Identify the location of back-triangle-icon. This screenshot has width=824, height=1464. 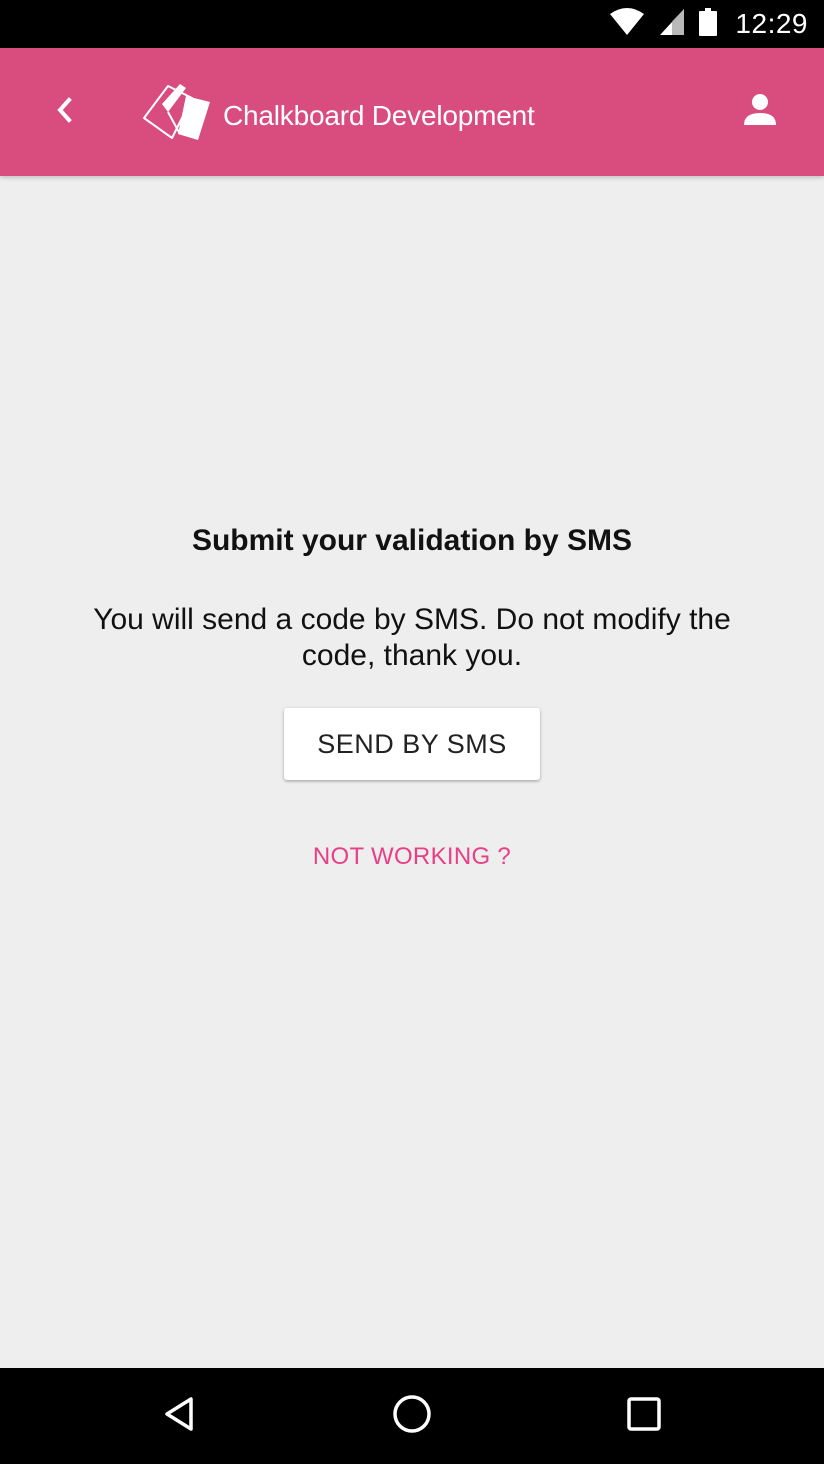
(180, 1416).